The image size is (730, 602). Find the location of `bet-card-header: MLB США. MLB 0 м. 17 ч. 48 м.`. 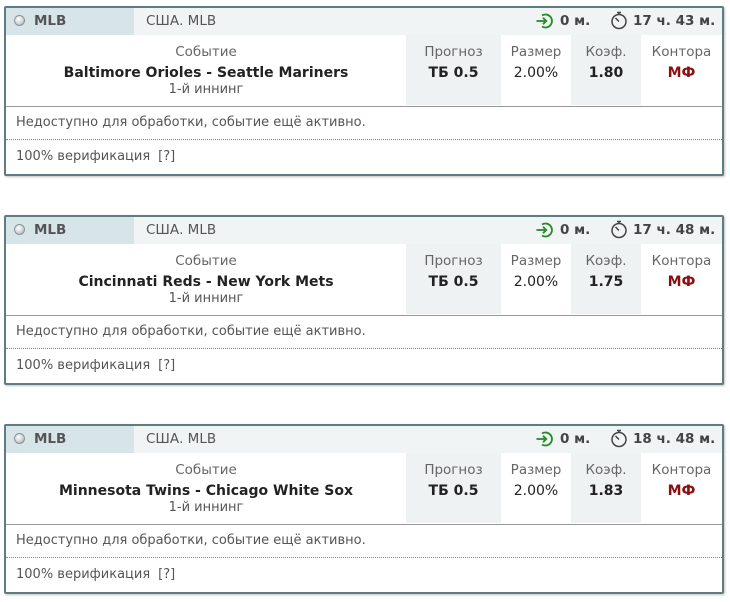

bet-card-header: MLB США. MLB 0 м. 17 ч. 48 м. is located at coordinates (364, 230).